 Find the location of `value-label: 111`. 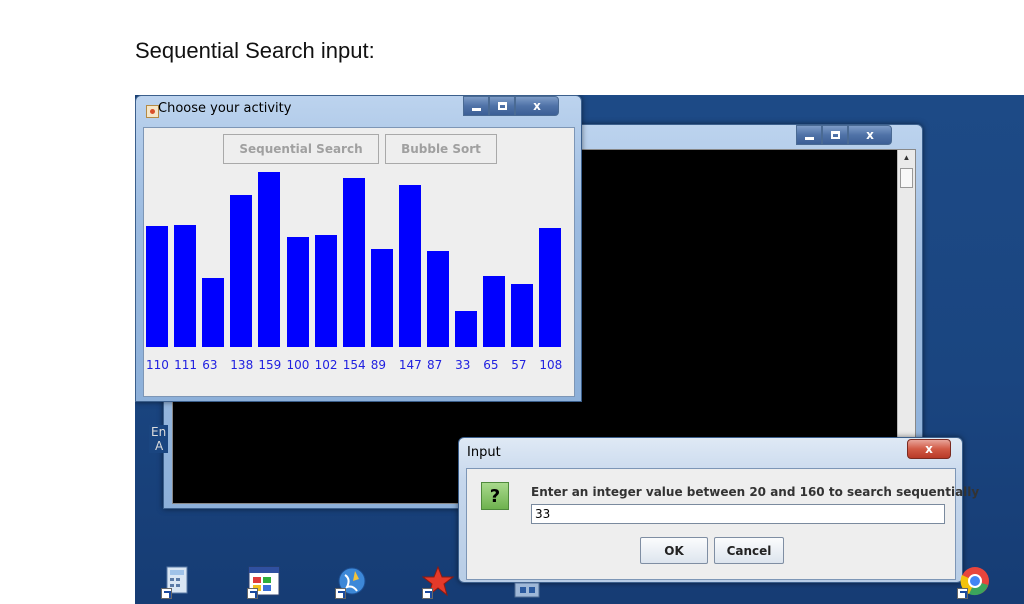

value-label: 111 is located at coordinates (185, 365).